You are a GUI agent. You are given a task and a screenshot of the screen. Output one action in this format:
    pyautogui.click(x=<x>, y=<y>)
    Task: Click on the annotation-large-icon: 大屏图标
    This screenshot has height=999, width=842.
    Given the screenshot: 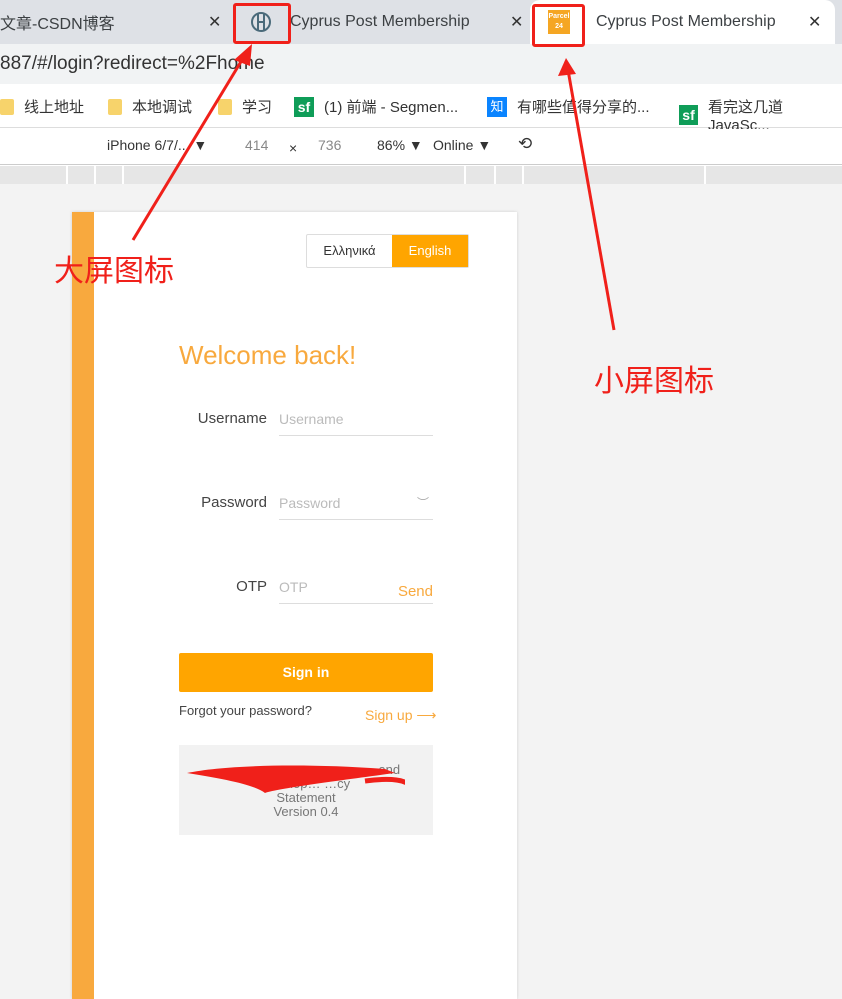 What is the action you would take?
    pyautogui.click(x=114, y=271)
    